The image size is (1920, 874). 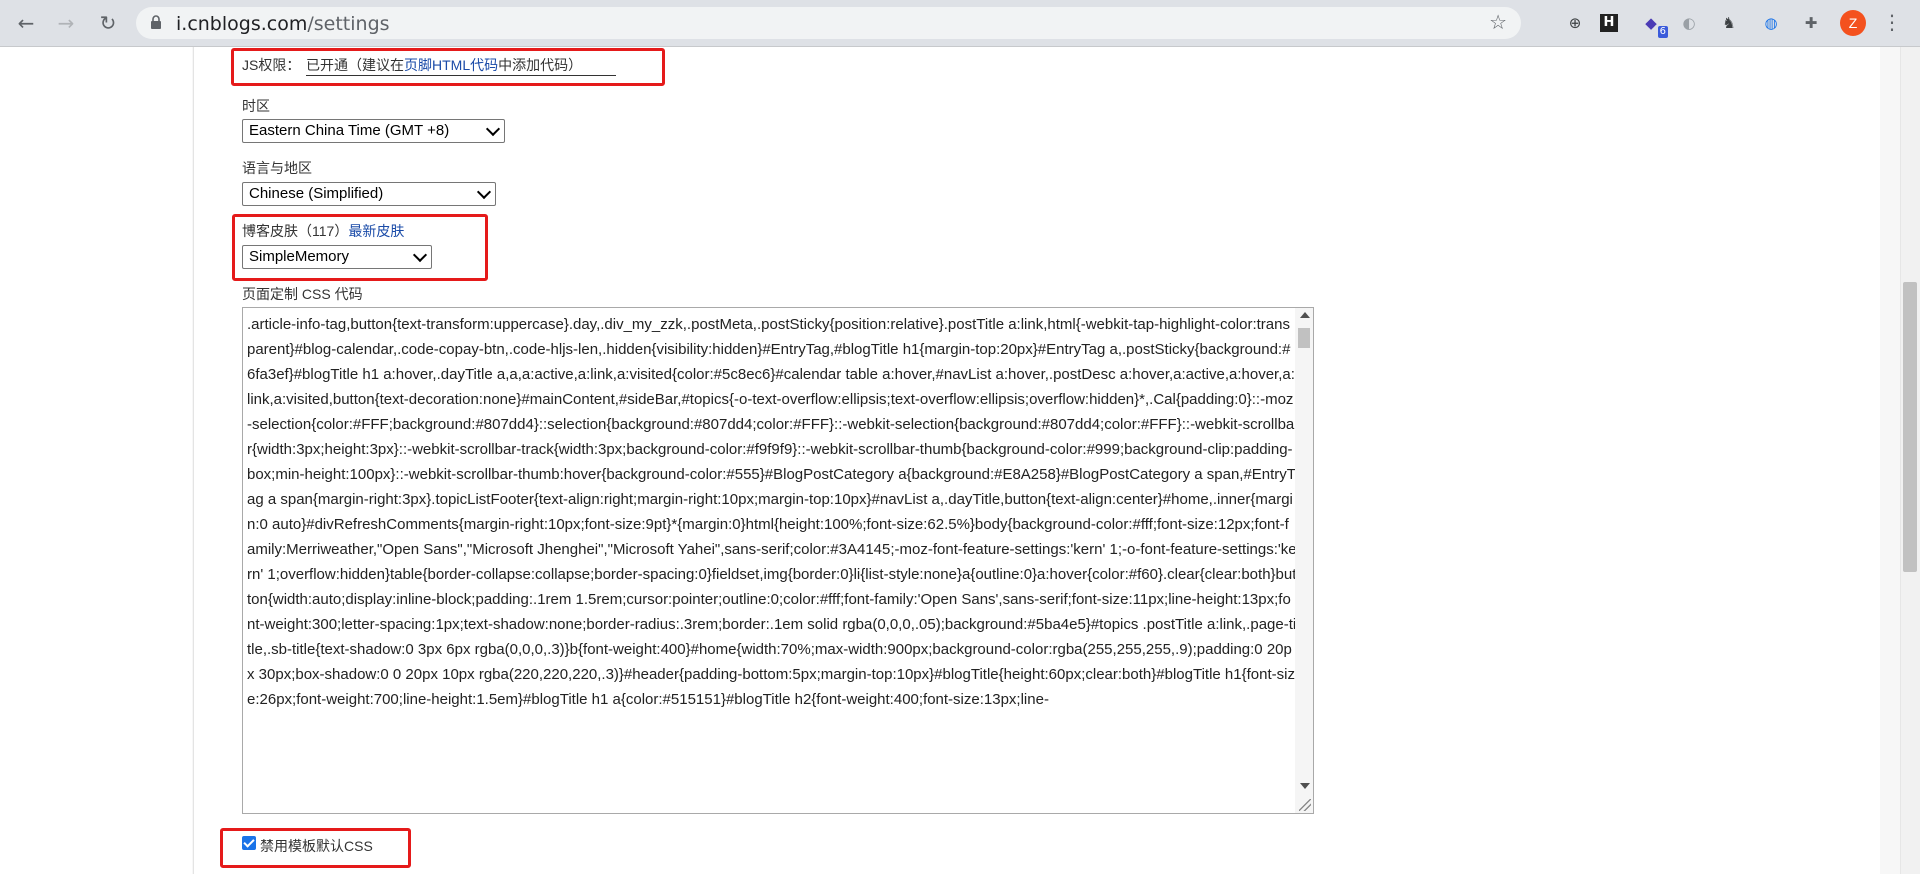 What do you see at coordinates (1689, 23) in the screenshot?
I see `extension-circle-icon: ◐` at bounding box center [1689, 23].